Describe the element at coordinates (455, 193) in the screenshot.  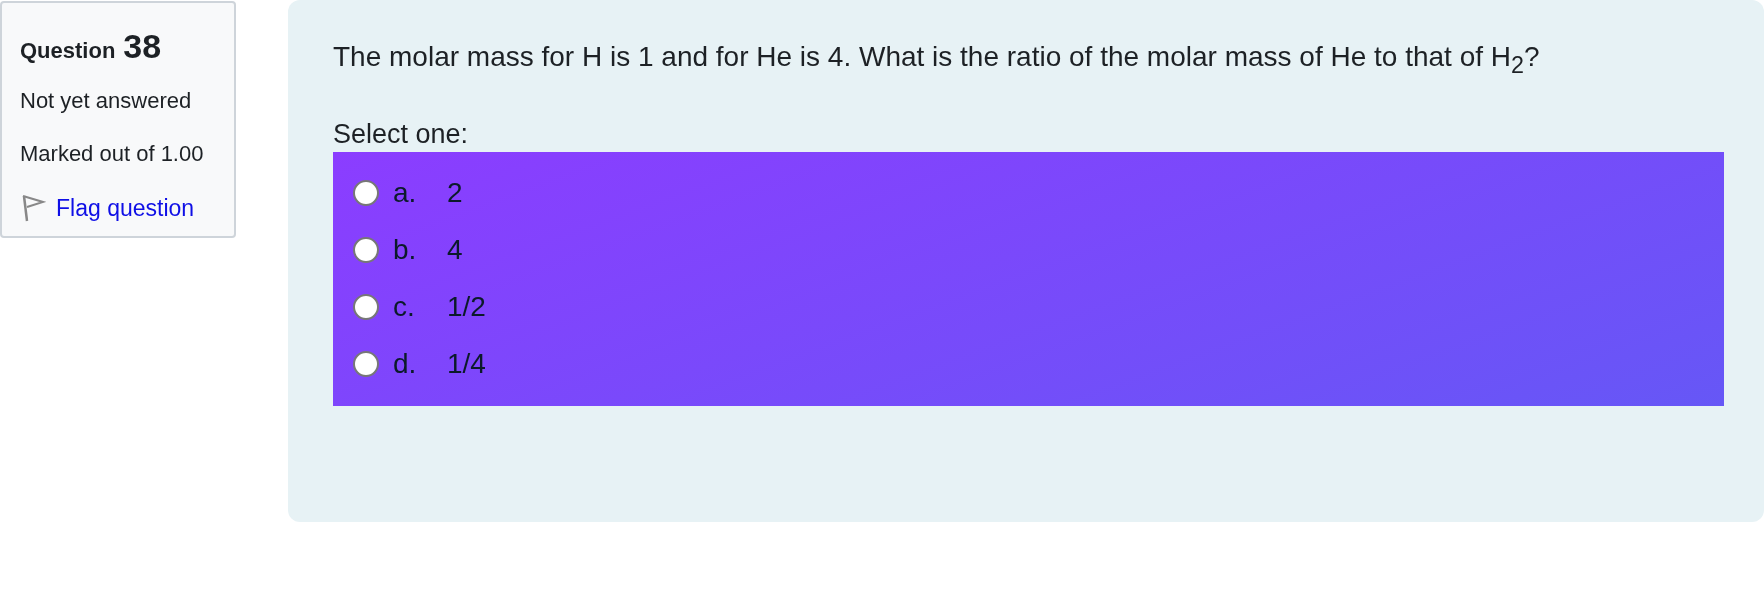
I see `option-text: 2` at that location.